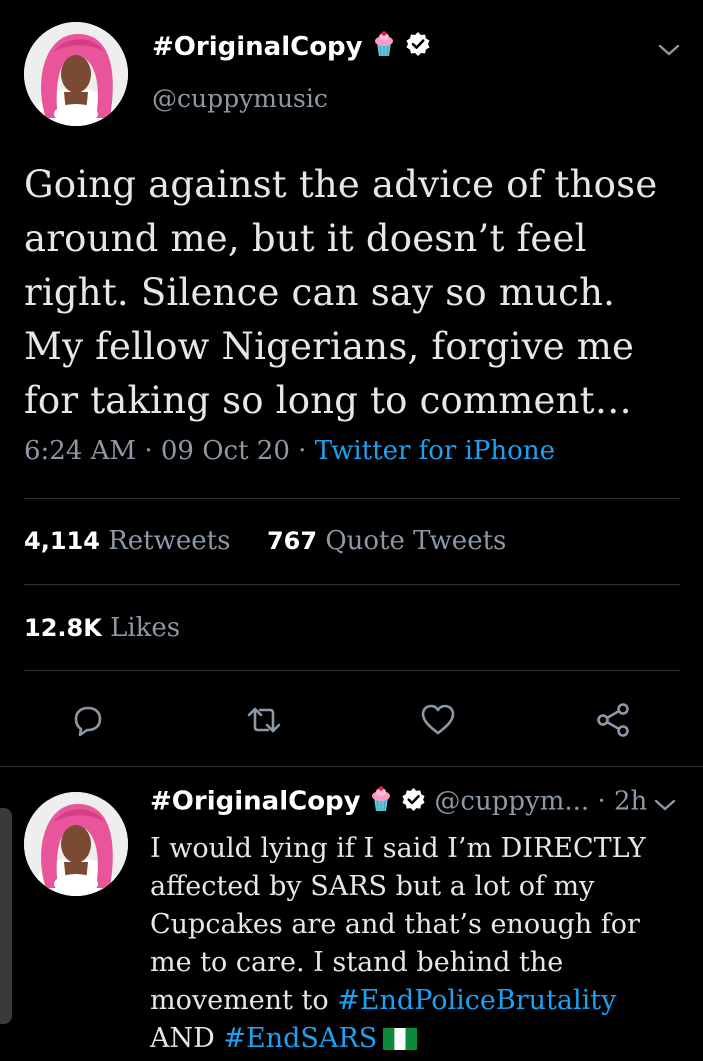 The width and height of the screenshot is (703, 1061). Describe the element at coordinates (80, 451) in the screenshot. I see `tweet-time: 6:24 AM` at that location.